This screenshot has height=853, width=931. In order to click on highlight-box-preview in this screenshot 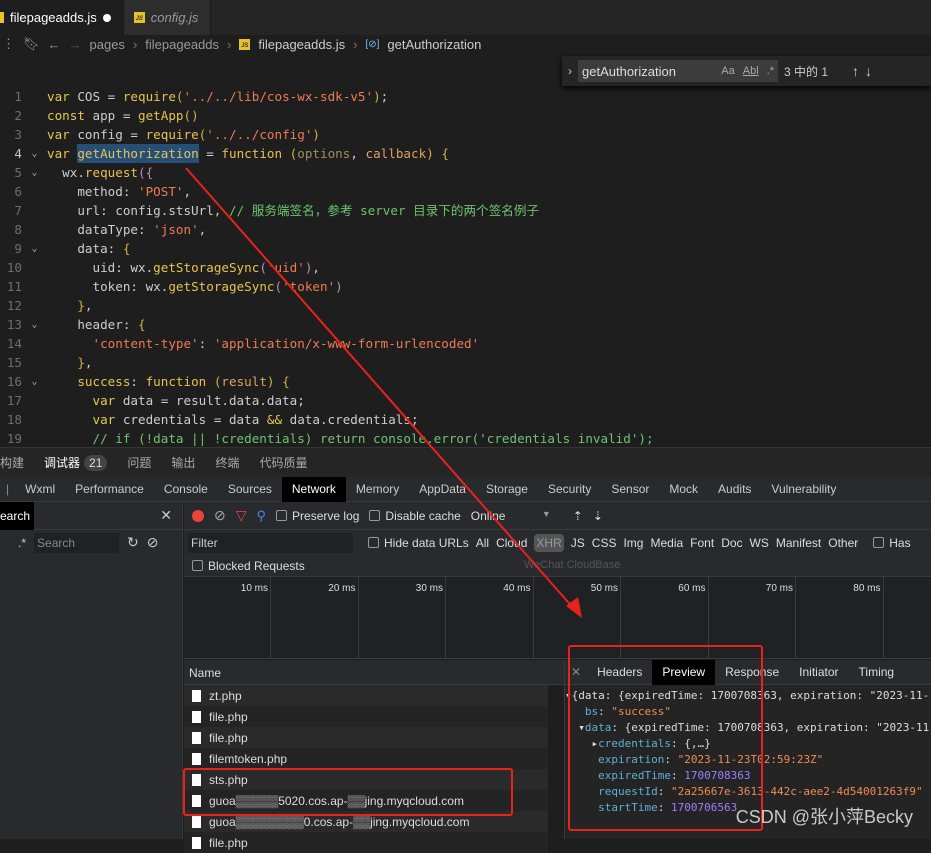, I will do `click(665, 738)`.